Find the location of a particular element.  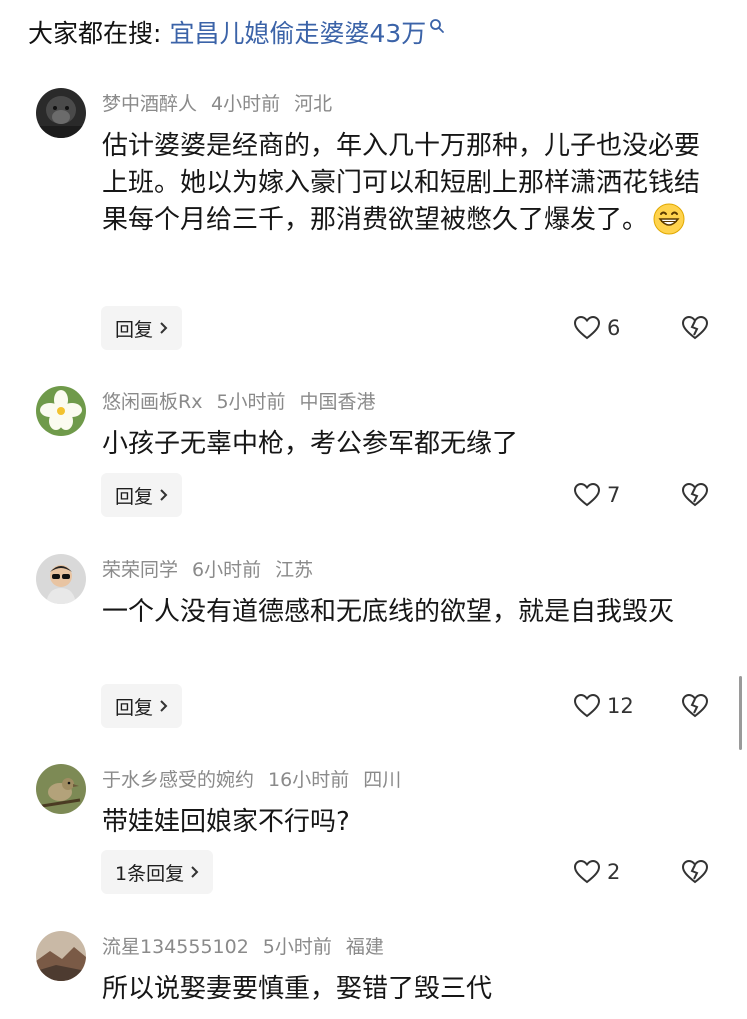

like-count: 7 is located at coordinates (614, 495).